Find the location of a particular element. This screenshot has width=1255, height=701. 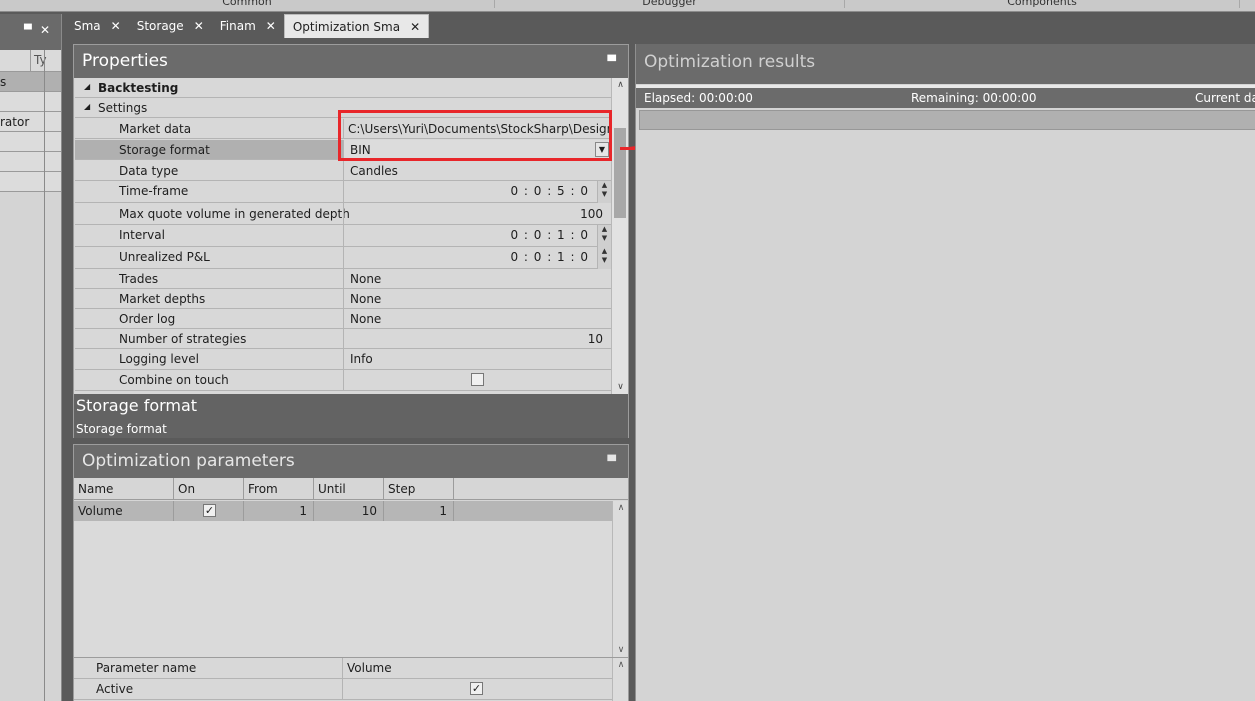

data-type-value: Candles is located at coordinates (374, 171).